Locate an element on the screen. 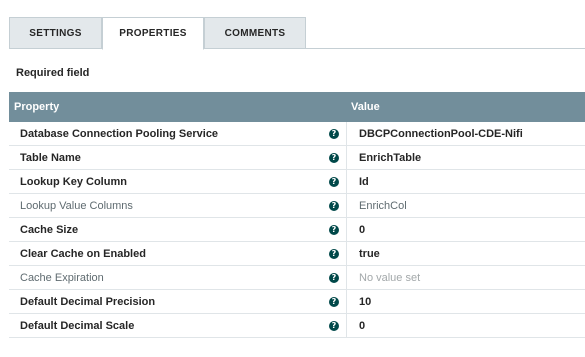 The width and height of the screenshot is (585, 357). table-row: Cache Expiration? No value set is located at coordinates (297, 278).